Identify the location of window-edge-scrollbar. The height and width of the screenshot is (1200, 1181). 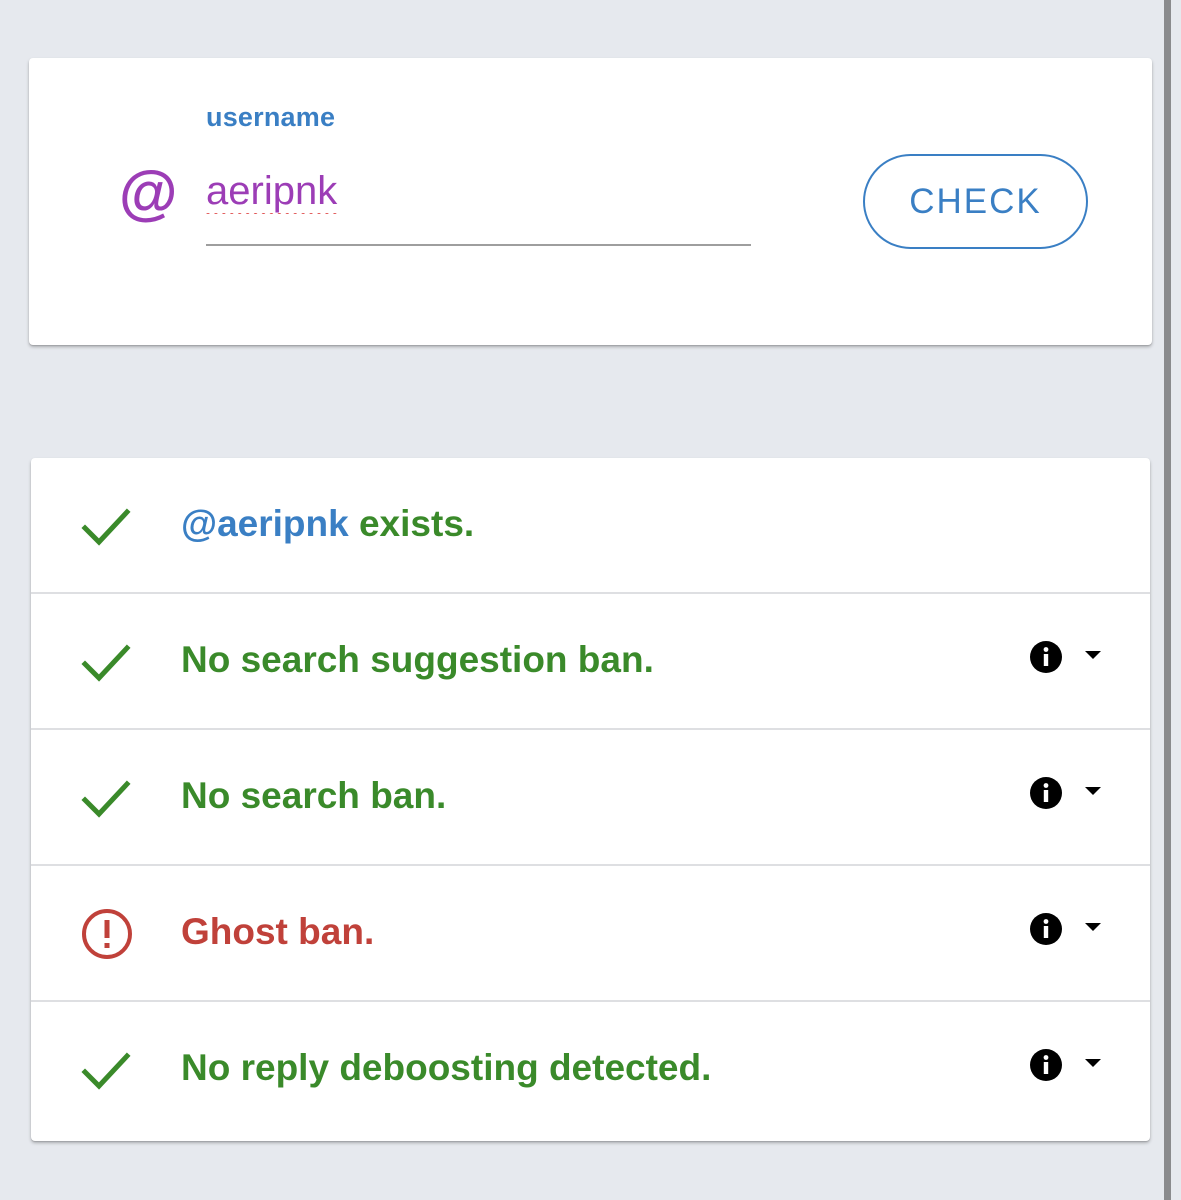
(1167, 600).